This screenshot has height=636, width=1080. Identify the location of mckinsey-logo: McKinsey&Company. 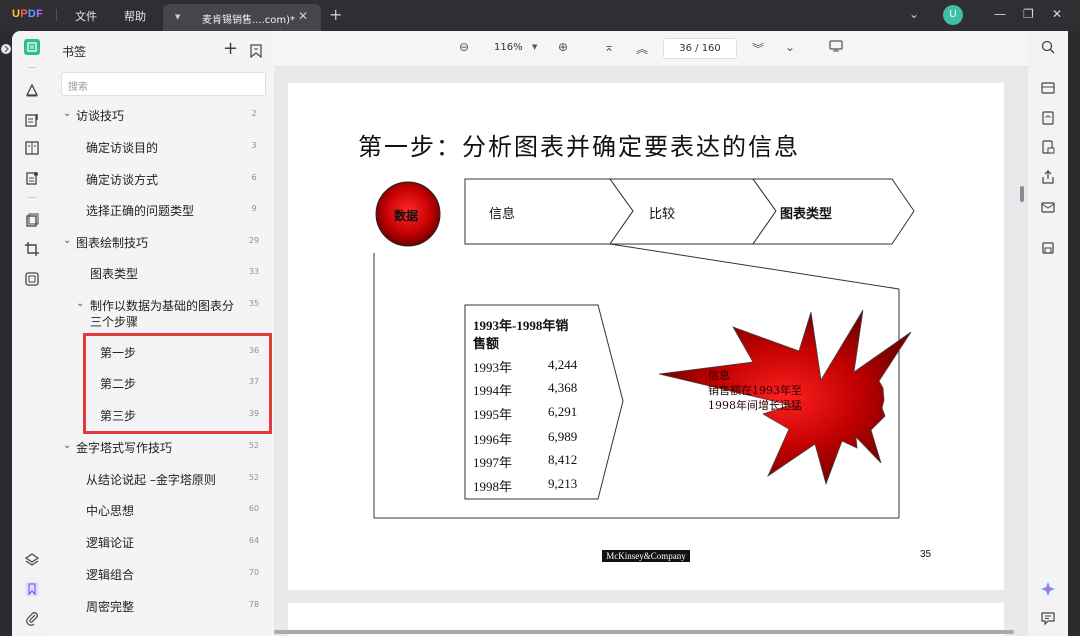
(646, 556).